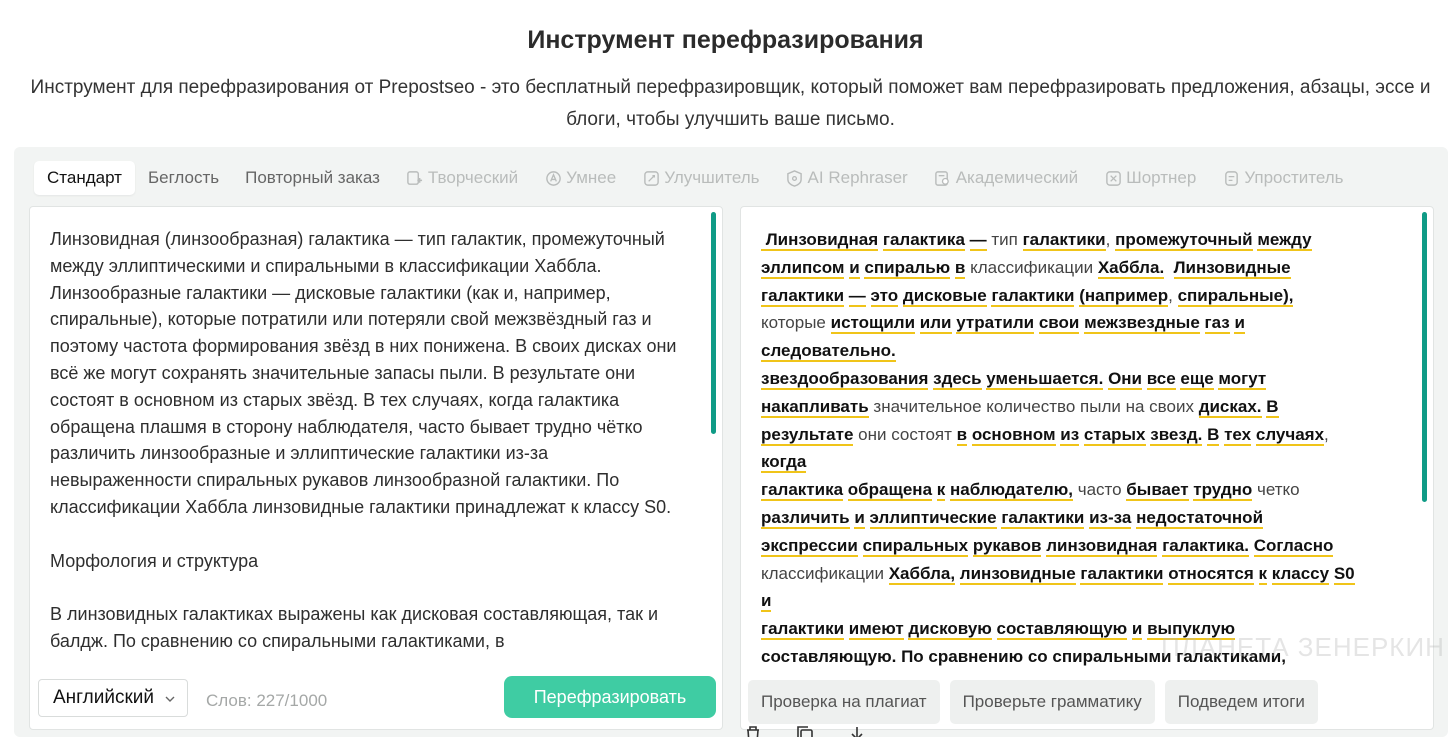 Image resolution: width=1451 pixels, height=737 pixels. I want to click on rephrased-word: спиральных, so click(915, 546).